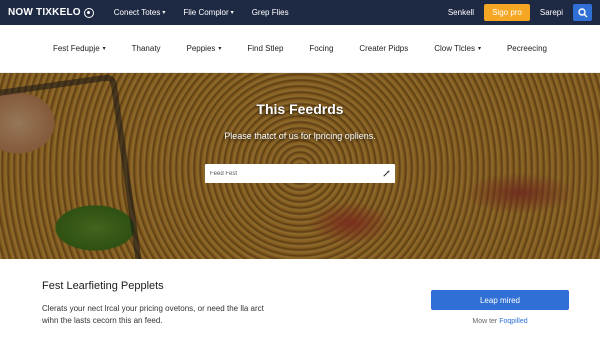 This screenshot has width=600, height=338. I want to click on logo-circle-icon, so click(88, 12).